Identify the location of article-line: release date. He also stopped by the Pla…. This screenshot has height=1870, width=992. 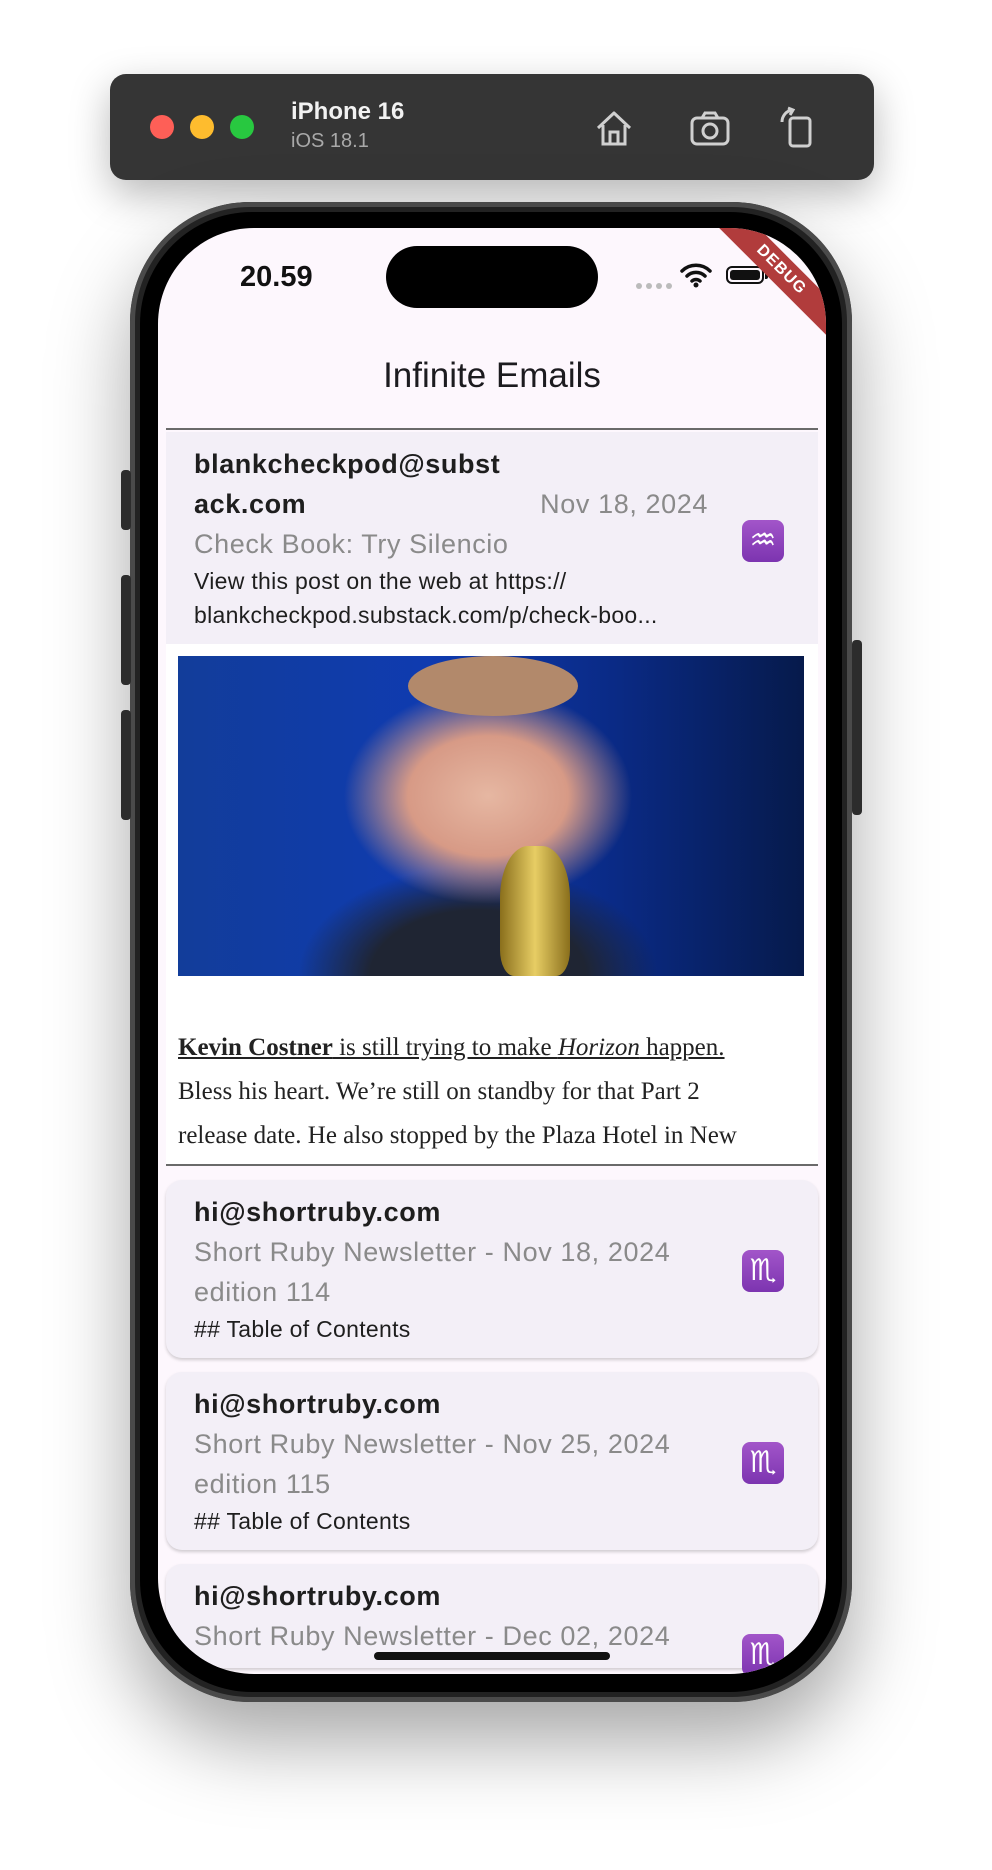
(457, 1135).